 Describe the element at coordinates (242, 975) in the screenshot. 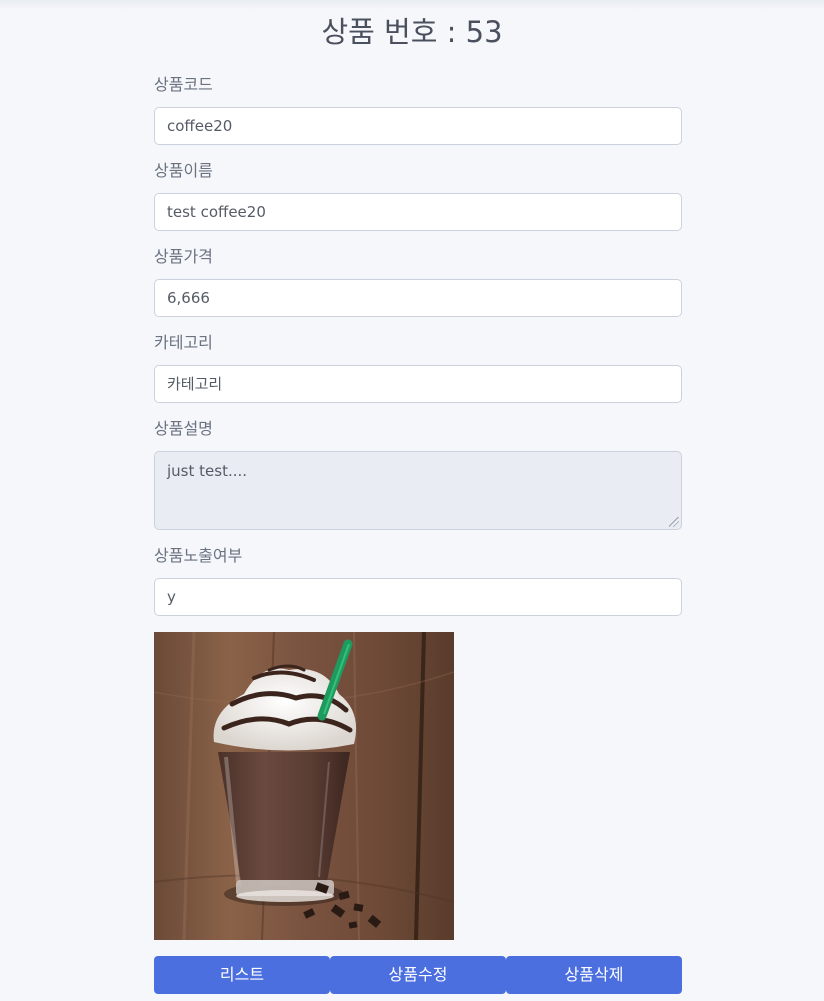

I see `list-button: 리스트` at that location.